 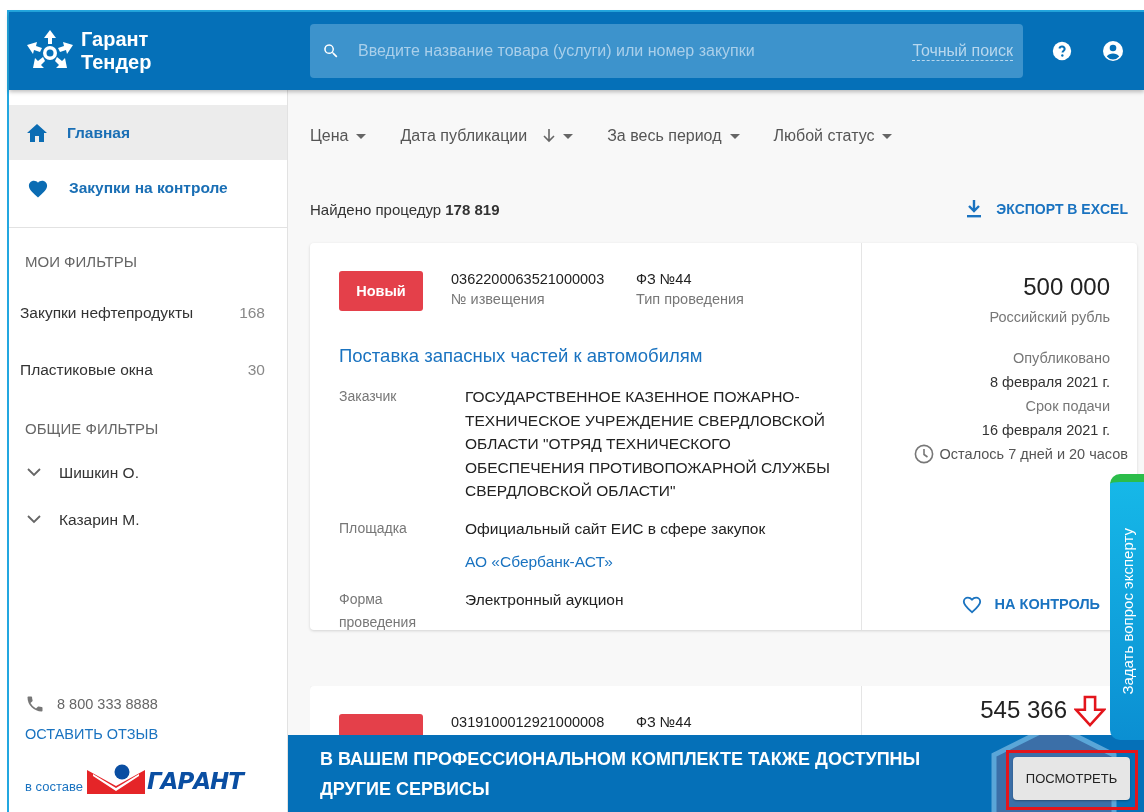 What do you see at coordinates (974, 209) in the screenshot?
I see `download-icon` at bounding box center [974, 209].